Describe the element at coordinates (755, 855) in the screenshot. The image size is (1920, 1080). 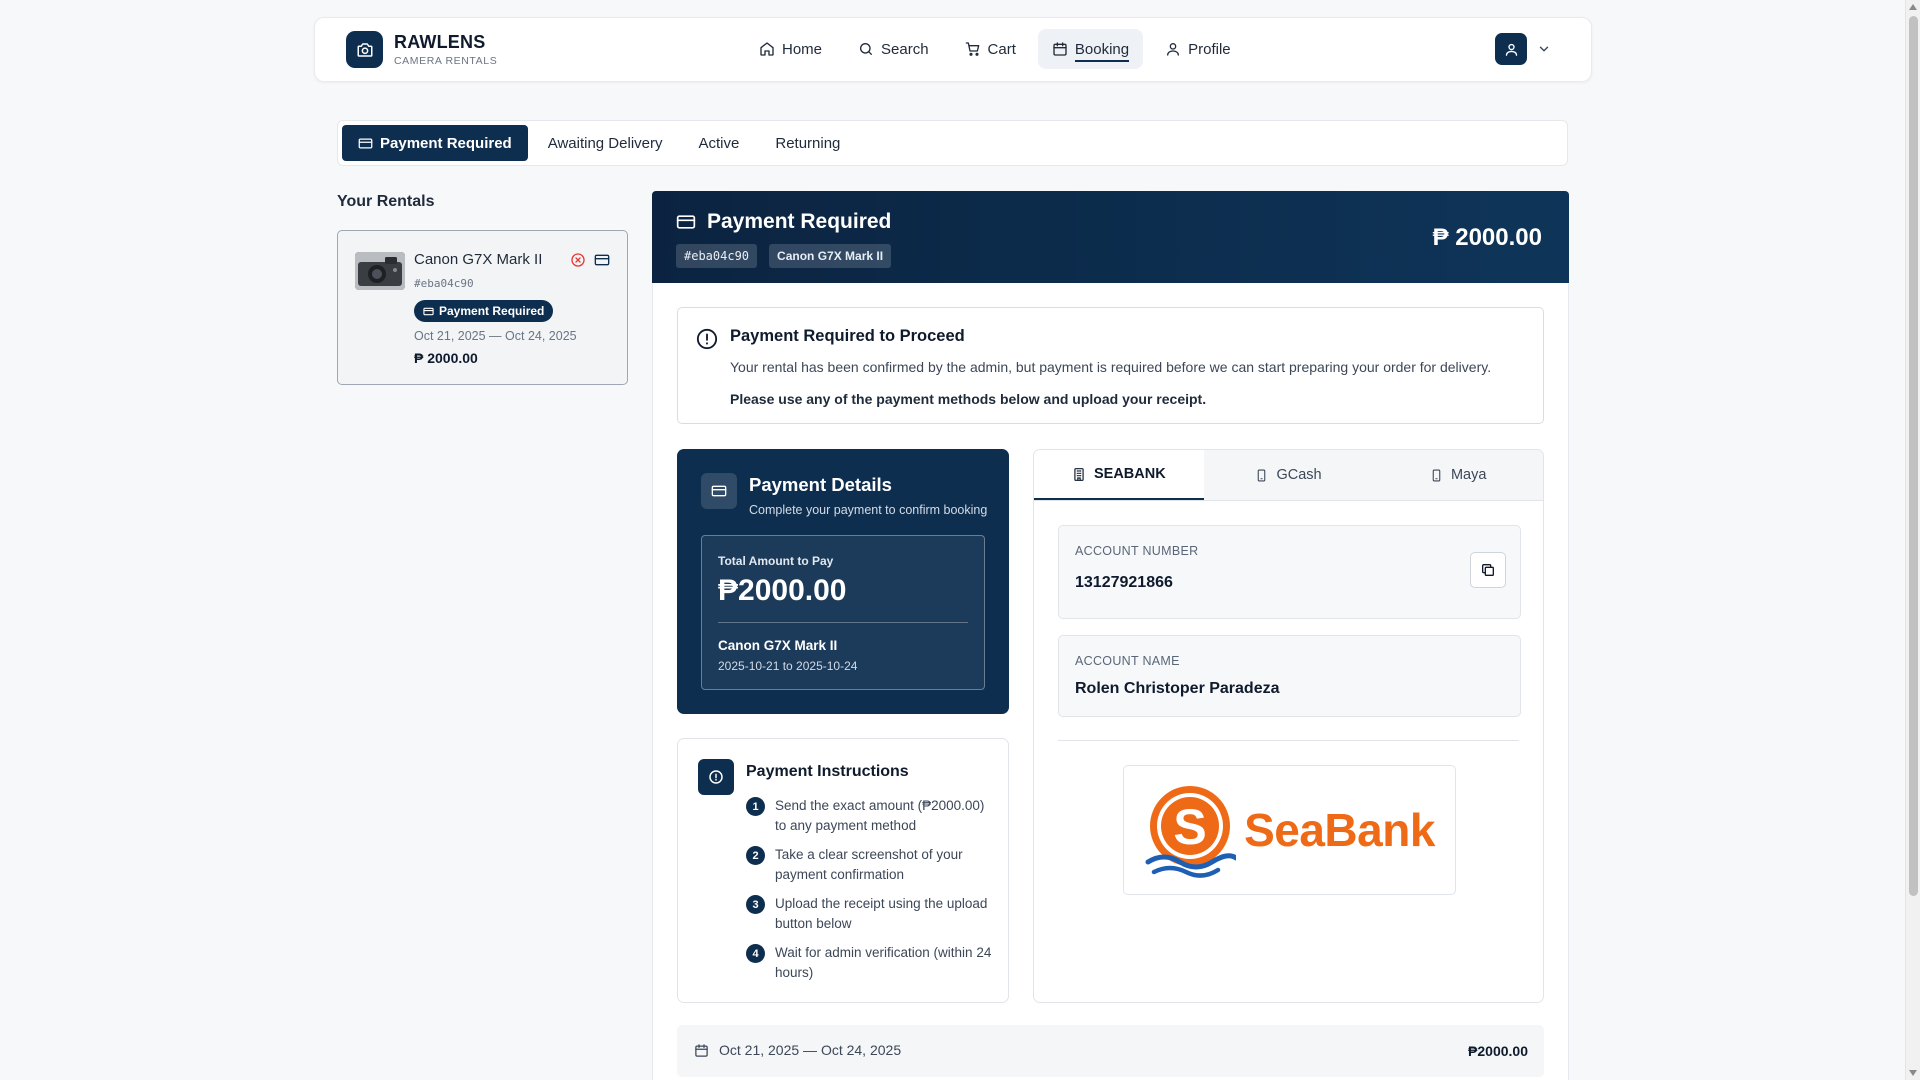
I see `step-number: 2` at that location.